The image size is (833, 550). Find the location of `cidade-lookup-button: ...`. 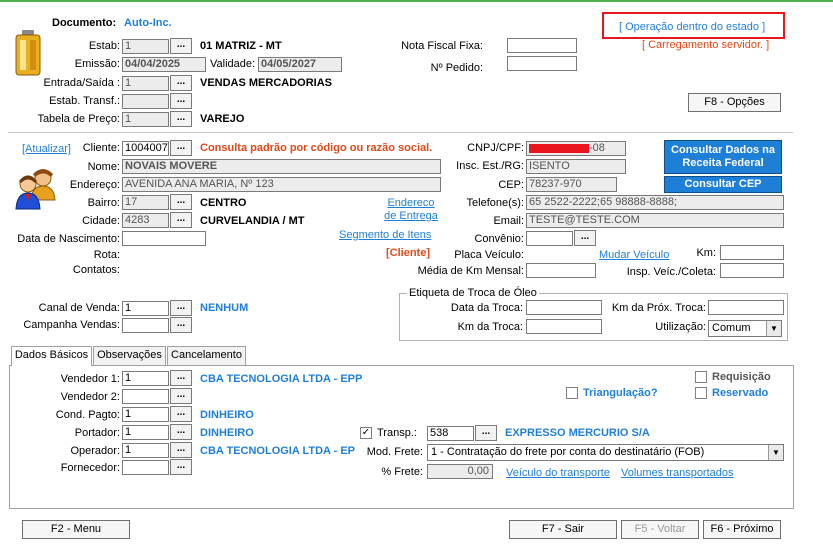

cidade-lookup-button: ... is located at coordinates (181, 220).